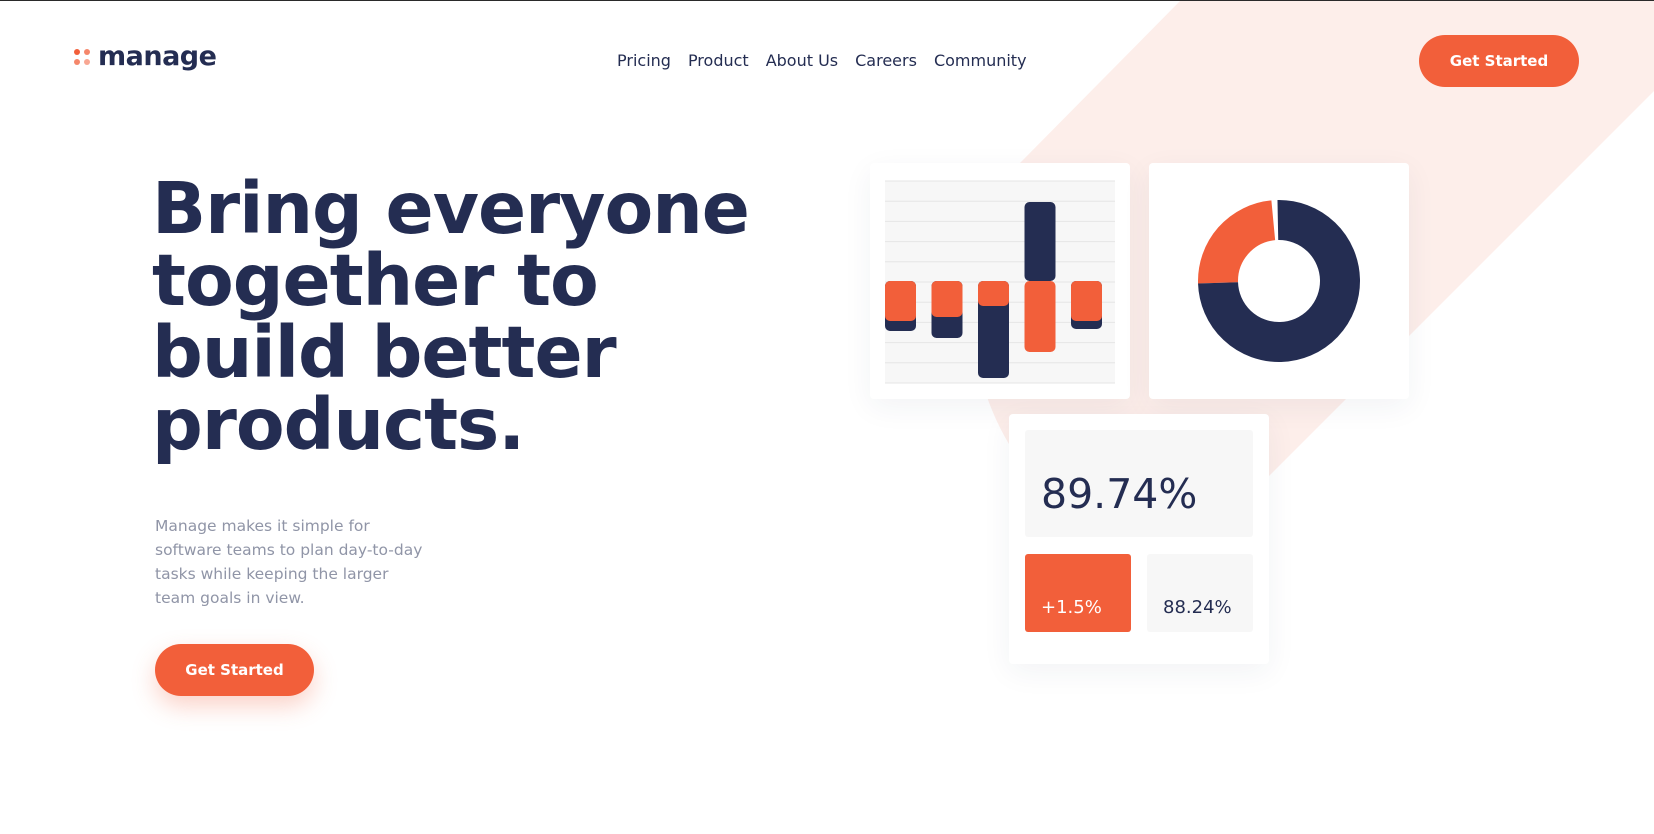 This screenshot has height=834, width=1654. I want to click on bar-chart-card, so click(1000, 281).